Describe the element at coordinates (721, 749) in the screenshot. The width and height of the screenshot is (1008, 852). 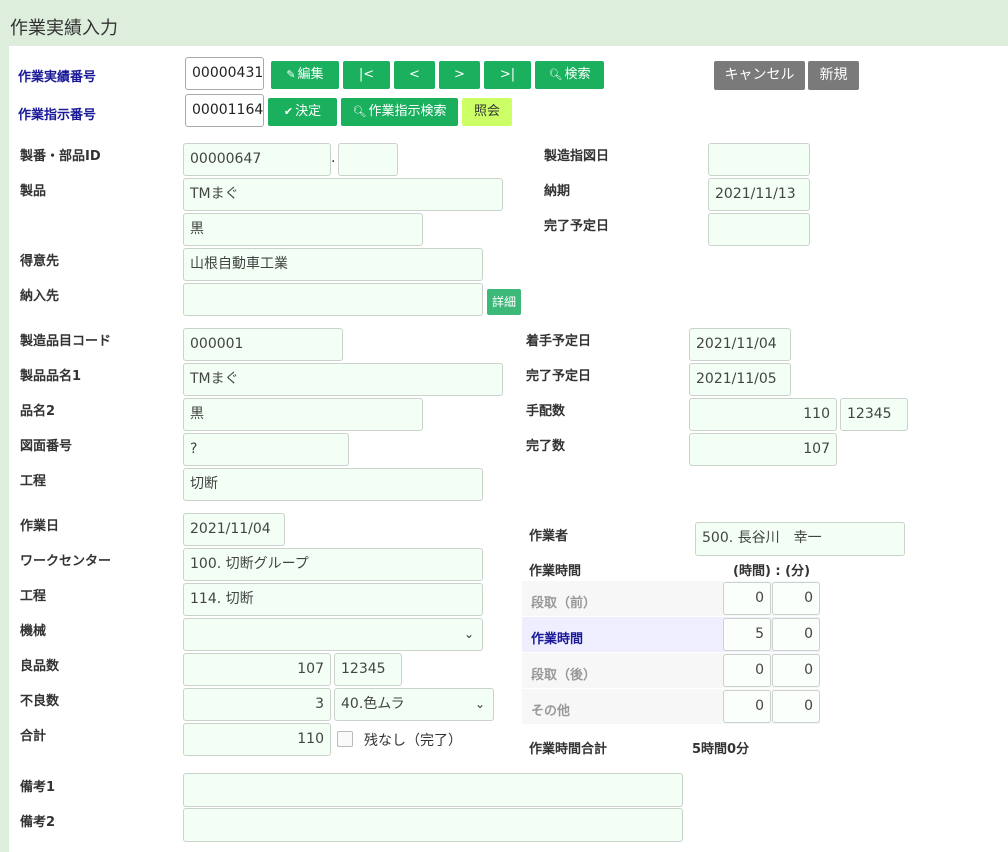
I see `total-time-value: 5時間0分` at that location.